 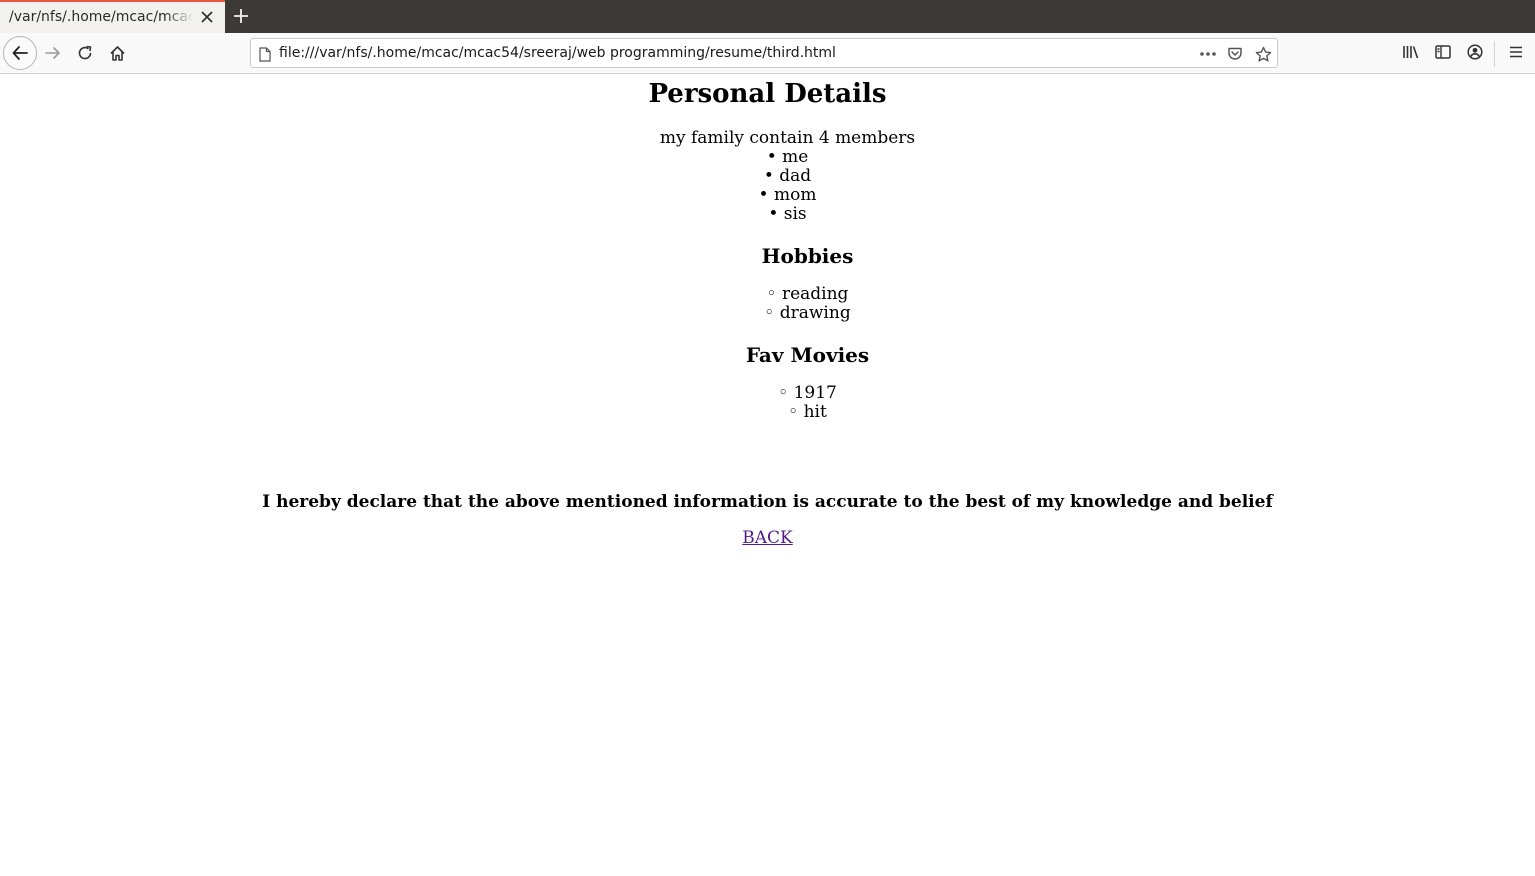 I want to click on new-tab-button, so click(x=241, y=16).